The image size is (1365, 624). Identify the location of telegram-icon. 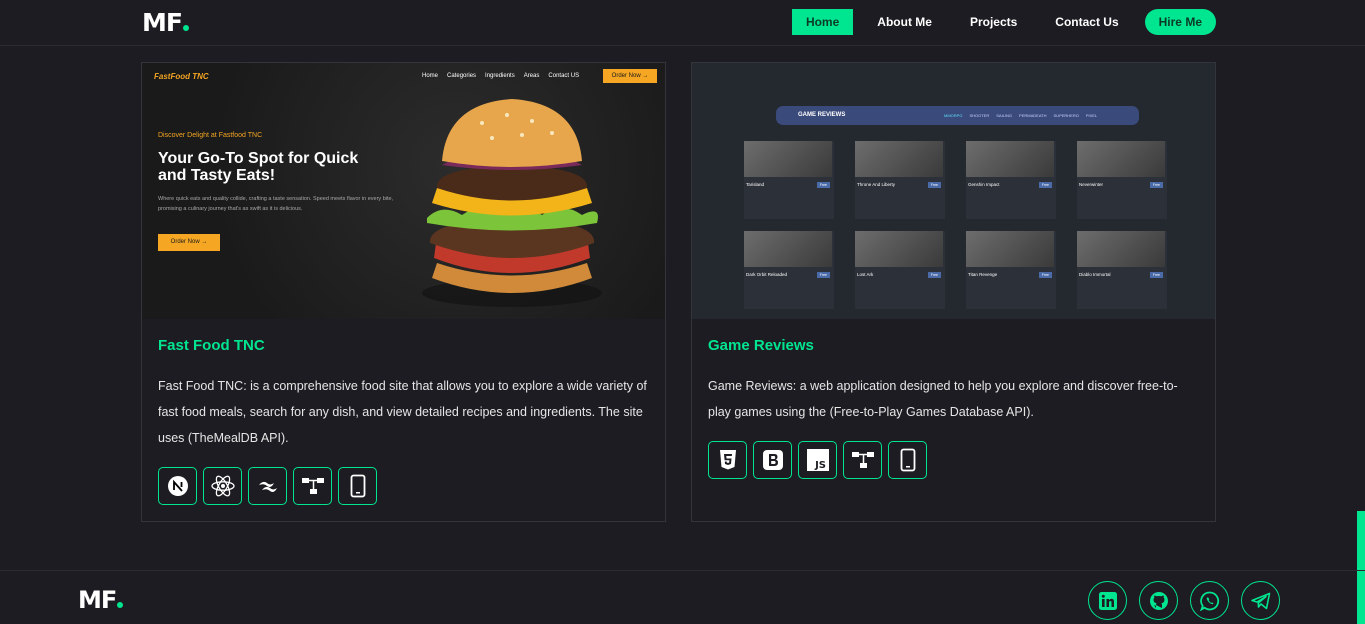
(1260, 600).